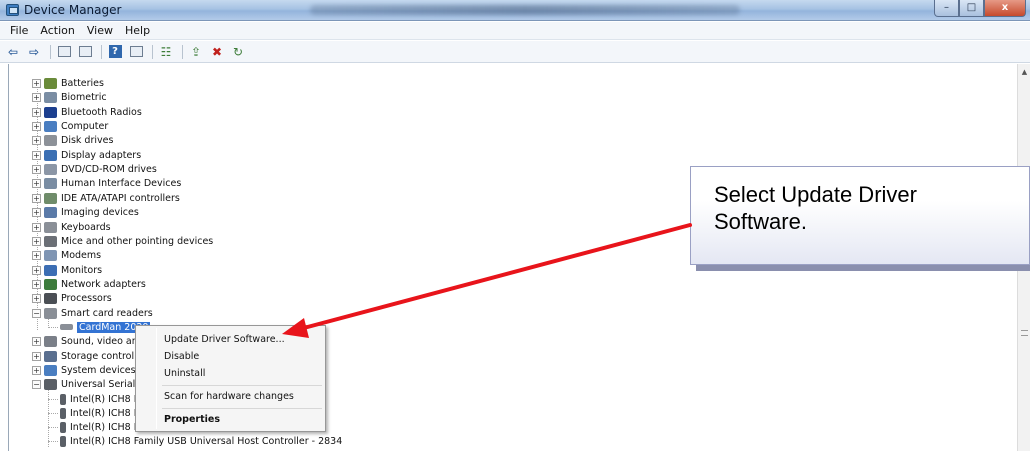 This screenshot has width=1030, height=451. Describe the element at coordinates (102, 341) in the screenshot. I see `tree-item-label: Sound, video and` at that location.